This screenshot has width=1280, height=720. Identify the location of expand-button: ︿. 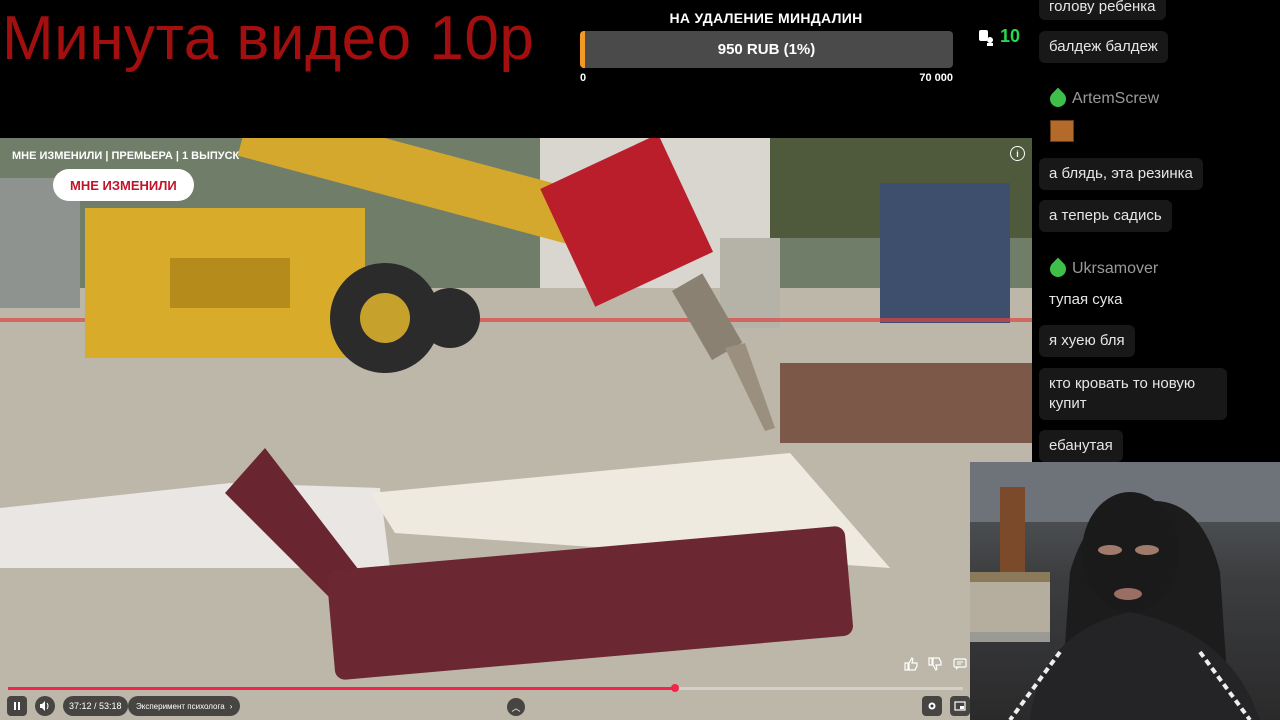
(516, 707).